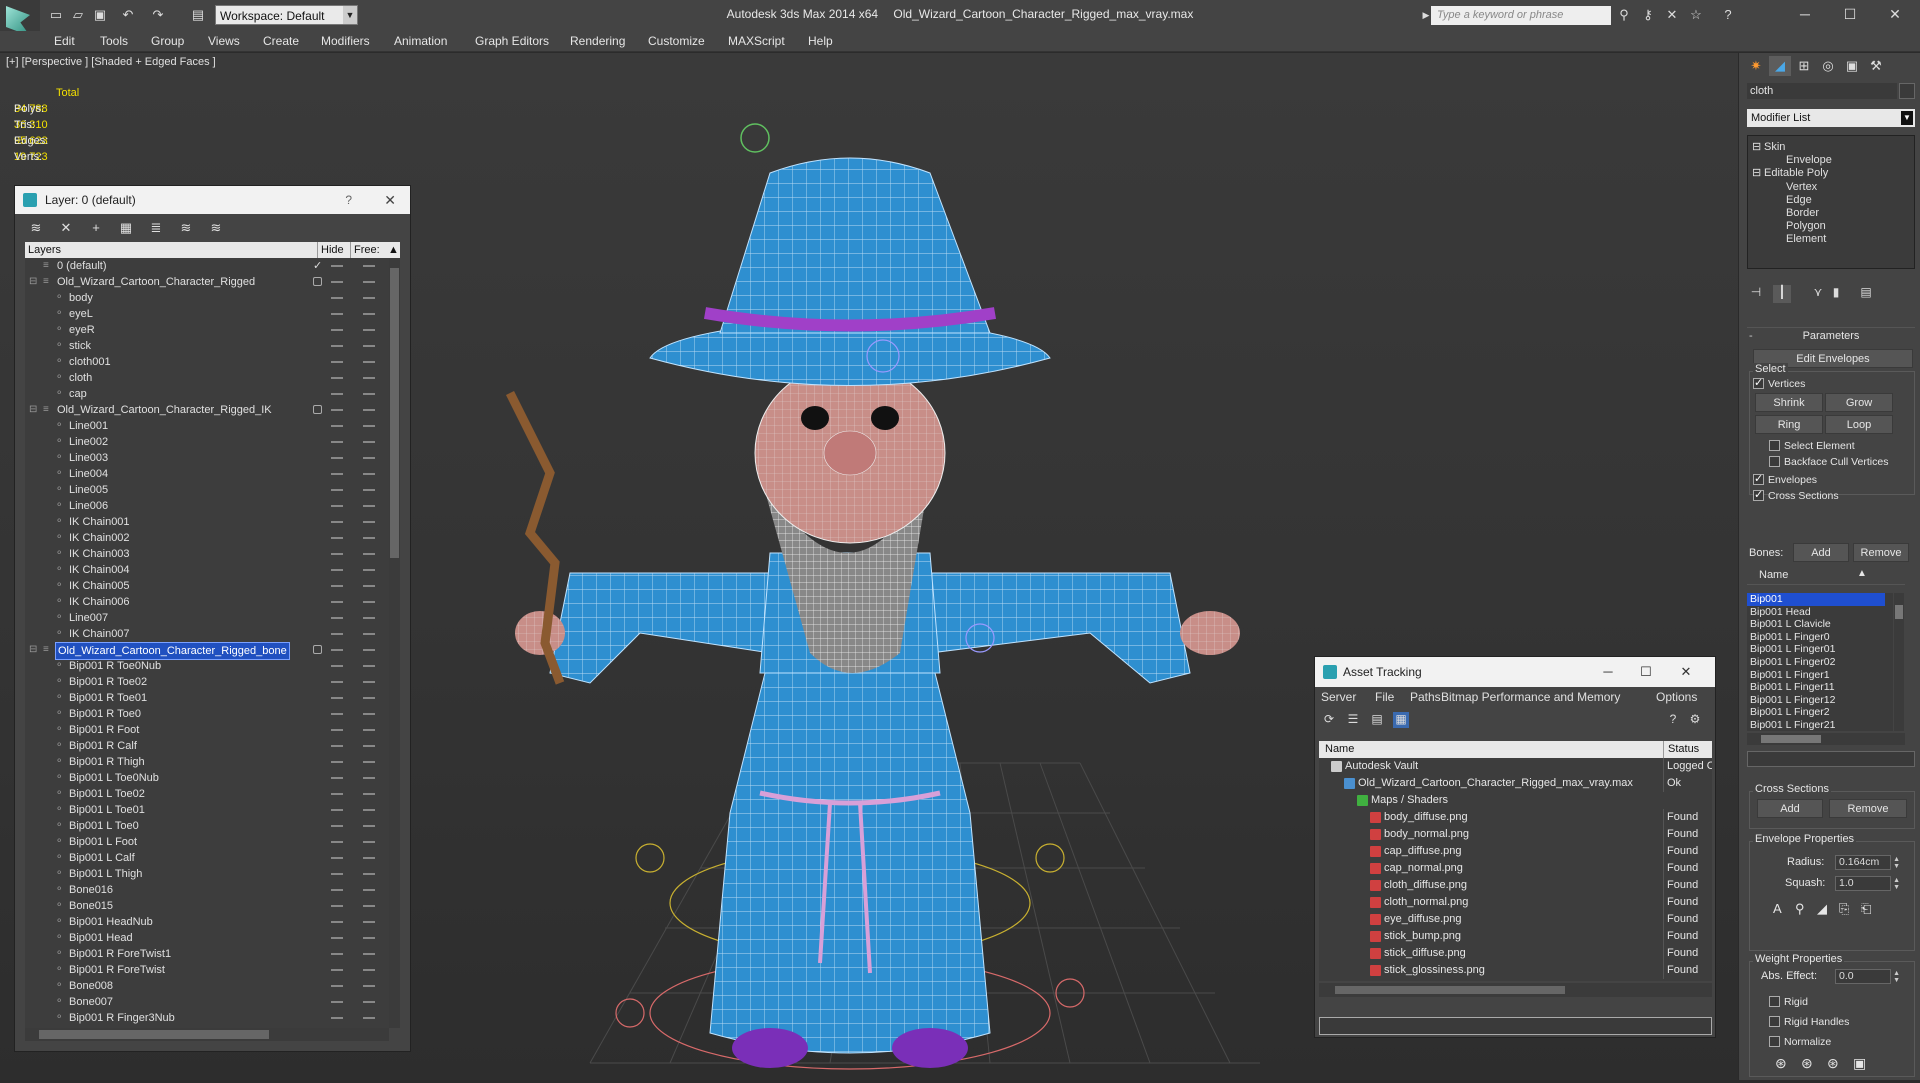 This screenshot has height=1083, width=1920. What do you see at coordinates (1515, 834) in the screenshot?
I see `asset-row: body_normal.png Found` at bounding box center [1515, 834].